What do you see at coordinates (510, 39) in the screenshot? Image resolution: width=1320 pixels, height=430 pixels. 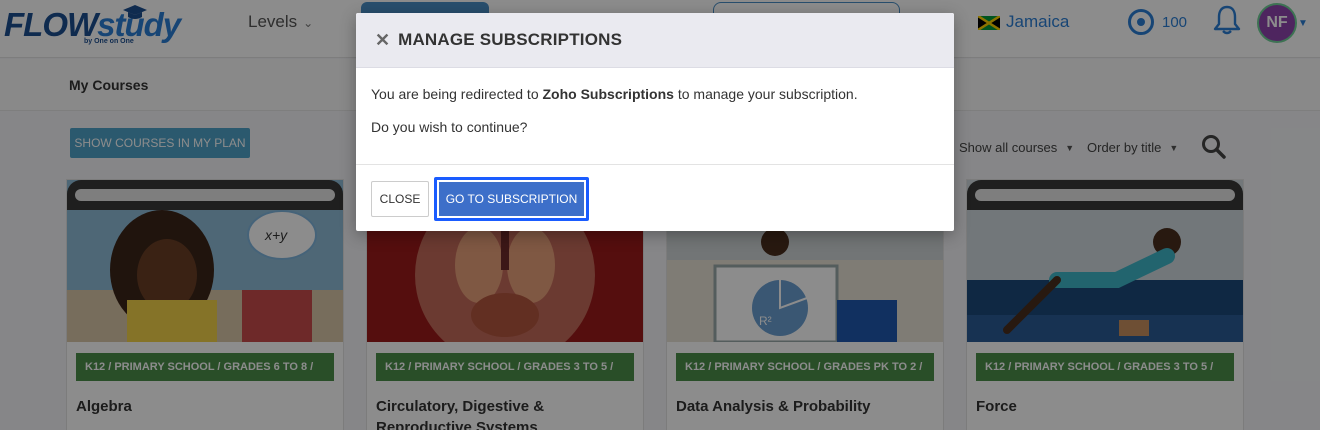 I see `dialog-title: MANAGE SUBSCRIPTIONS` at bounding box center [510, 39].